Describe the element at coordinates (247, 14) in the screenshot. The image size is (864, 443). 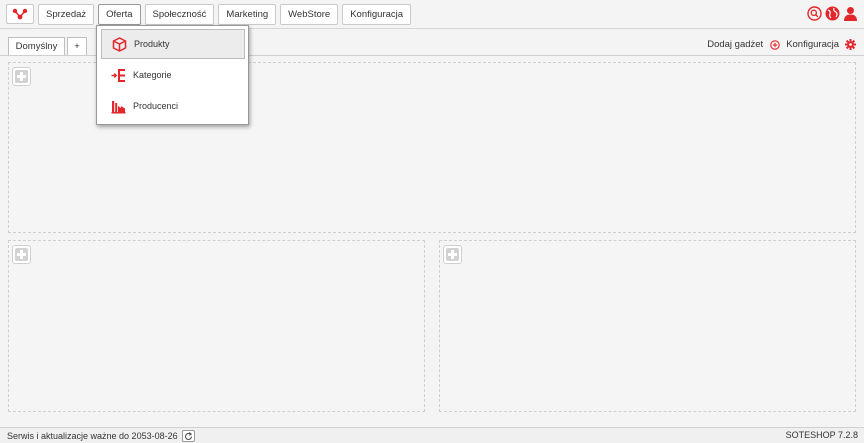
I see `nav-item-marketing: Marketing` at that location.